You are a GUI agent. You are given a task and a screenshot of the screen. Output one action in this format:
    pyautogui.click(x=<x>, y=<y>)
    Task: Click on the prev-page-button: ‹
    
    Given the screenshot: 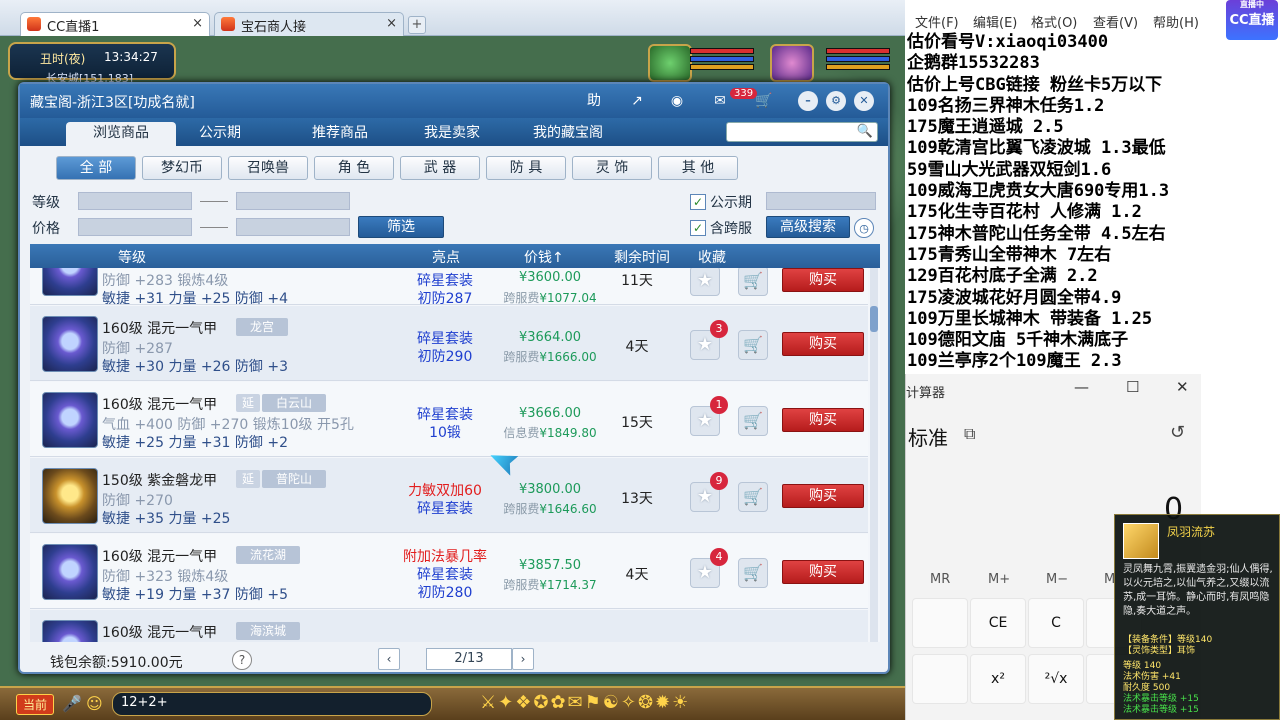 What is the action you would take?
    pyautogui.click(x=389, y=659)
    